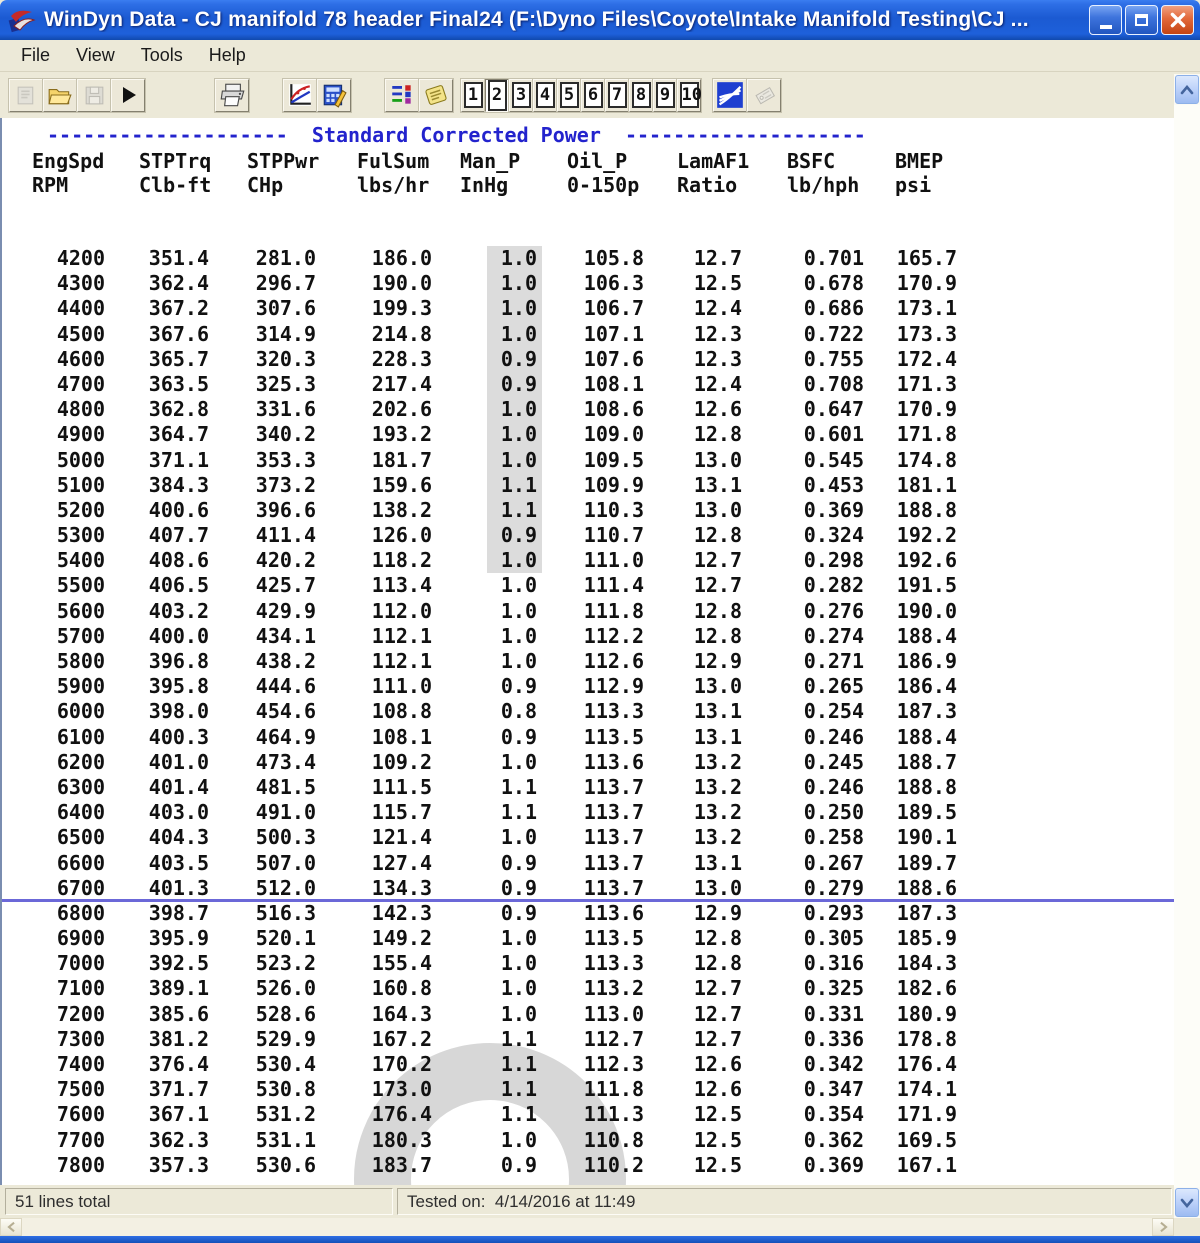  What do you see at coordinates (613, 333) in the screenshot?
I see `table-cell: 107.1` at bounding box center [613, 333].